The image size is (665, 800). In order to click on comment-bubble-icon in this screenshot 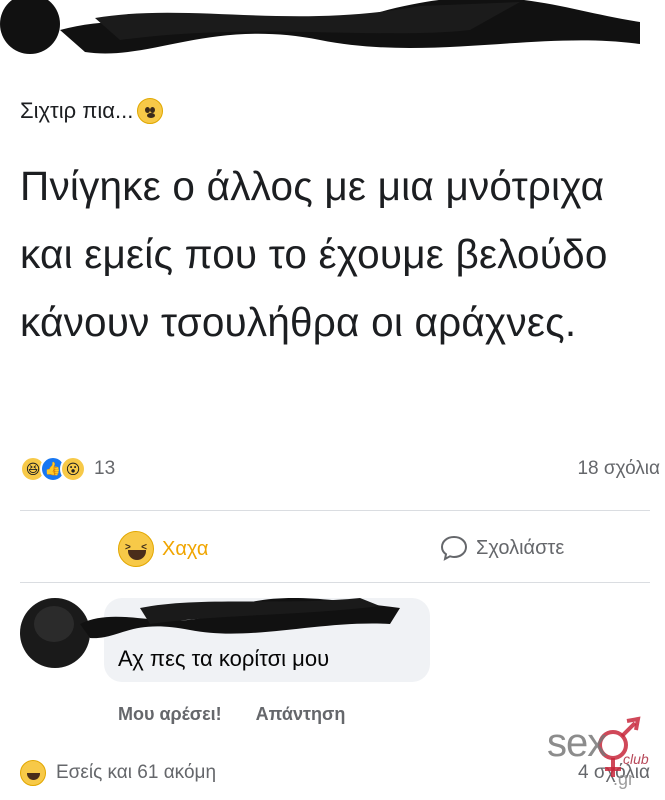, I will do `click(454, 548)`.